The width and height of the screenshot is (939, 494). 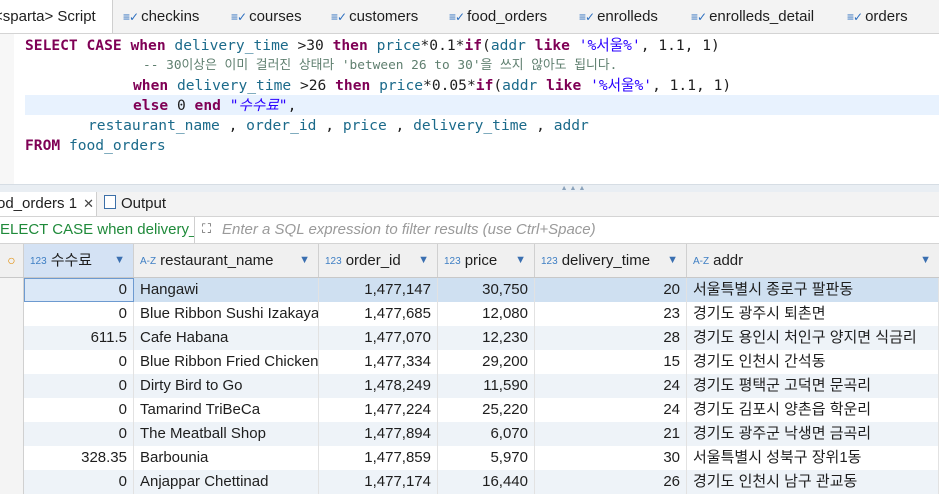 I want to click on column-header-restaurant-name: A-Z restaurant_name ▼, so click(x=226, y=260).